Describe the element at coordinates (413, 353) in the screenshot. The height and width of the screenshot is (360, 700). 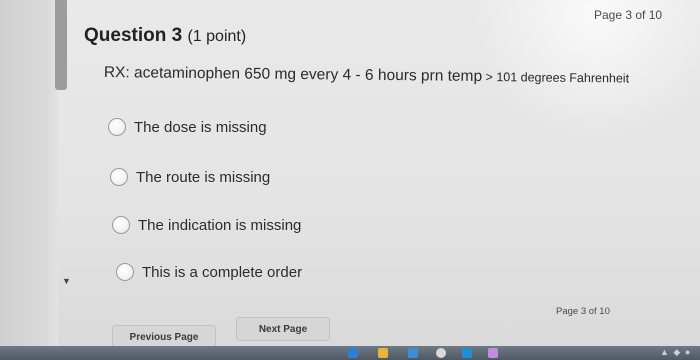
I see `store-icon` at that location.